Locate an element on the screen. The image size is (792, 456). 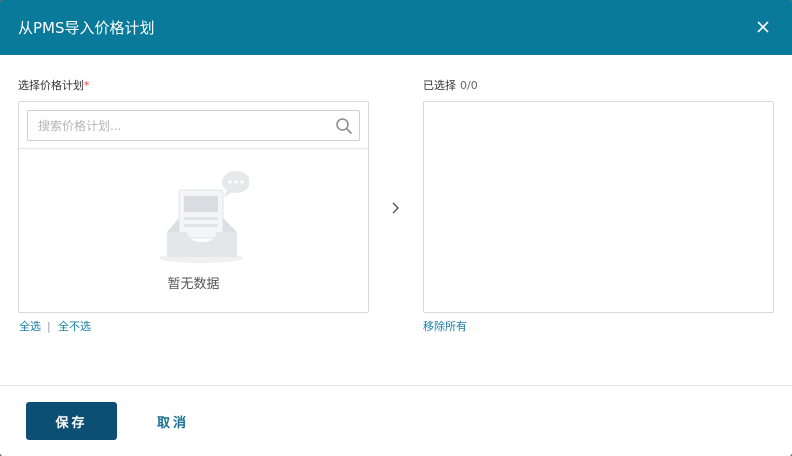
selected-plans-label-text: 已选择 is located at coordinates (439, 85).